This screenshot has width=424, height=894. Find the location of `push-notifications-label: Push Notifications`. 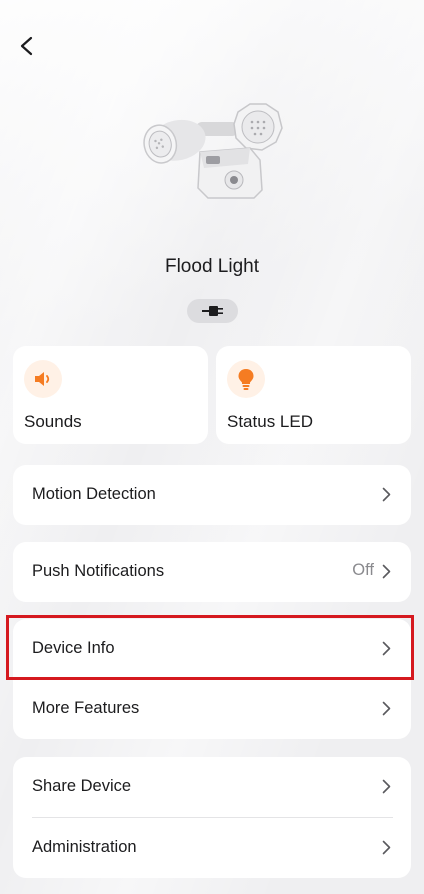

push-notifications-label: Push Notifications is located at coordinates (98, 571).